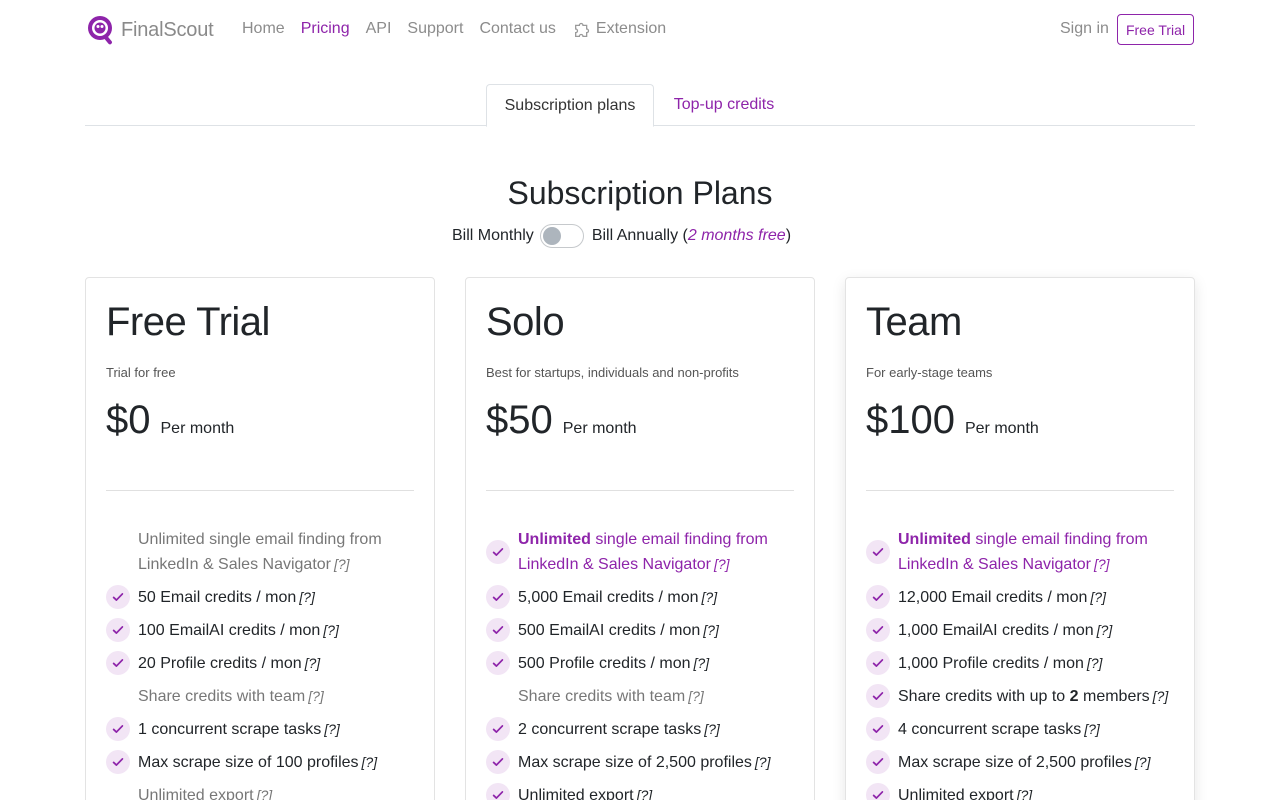 This screenshot has height=800, width=1280. I want to click on bill-annually-label: Bill Annually (2 months free), so click(691, 236).